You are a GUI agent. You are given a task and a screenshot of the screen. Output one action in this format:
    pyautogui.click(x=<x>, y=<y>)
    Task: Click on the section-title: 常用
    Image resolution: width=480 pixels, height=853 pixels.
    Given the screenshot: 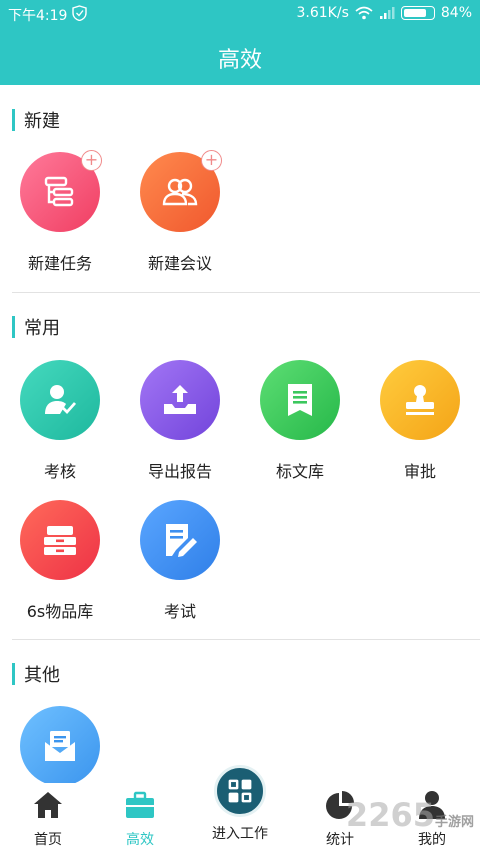 What is the action you would take?
    pyautogui.click(x=42, y=328)
    